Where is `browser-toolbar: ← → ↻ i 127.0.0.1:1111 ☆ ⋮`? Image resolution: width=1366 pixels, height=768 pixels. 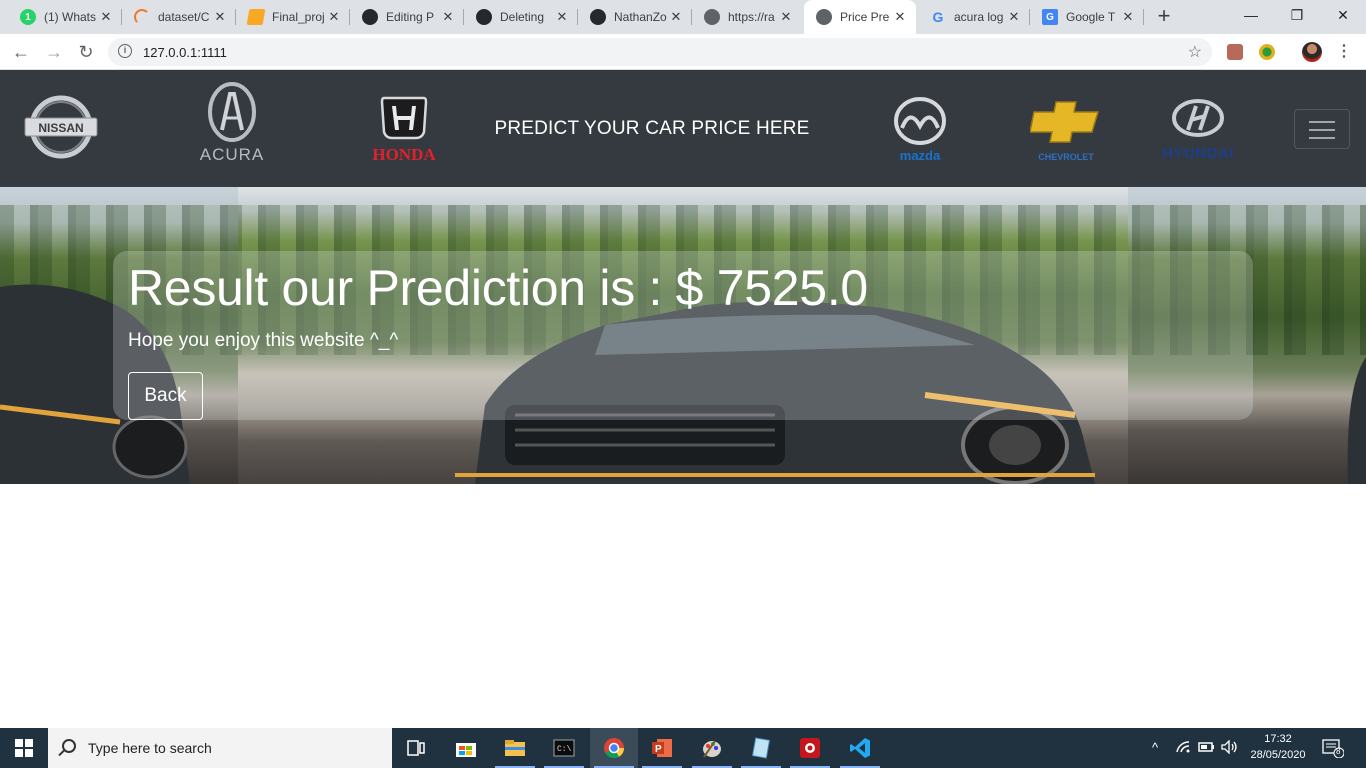
browser-toolbar: ← → ↻ i 127.0.0.1:1111 ☆ ⋮ is located at coordinates (683, 52).